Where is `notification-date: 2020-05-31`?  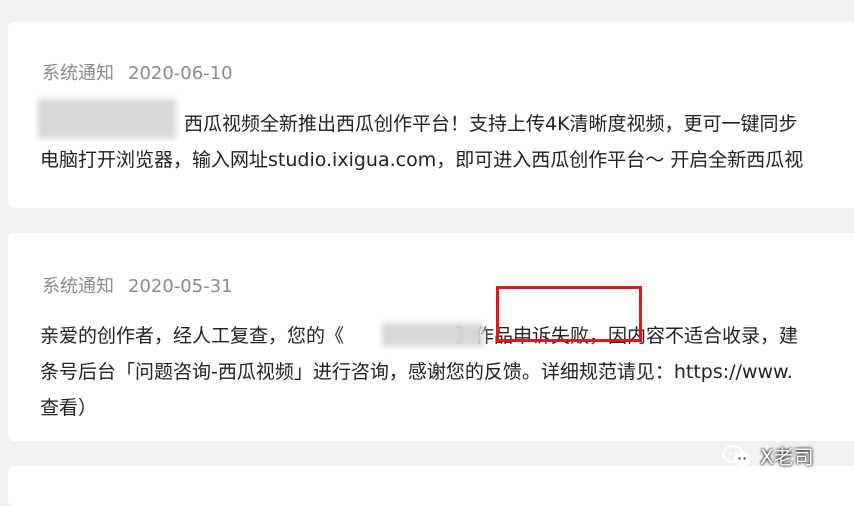
notification-date: 2020-05-31 is located at coordinates (180, 286).